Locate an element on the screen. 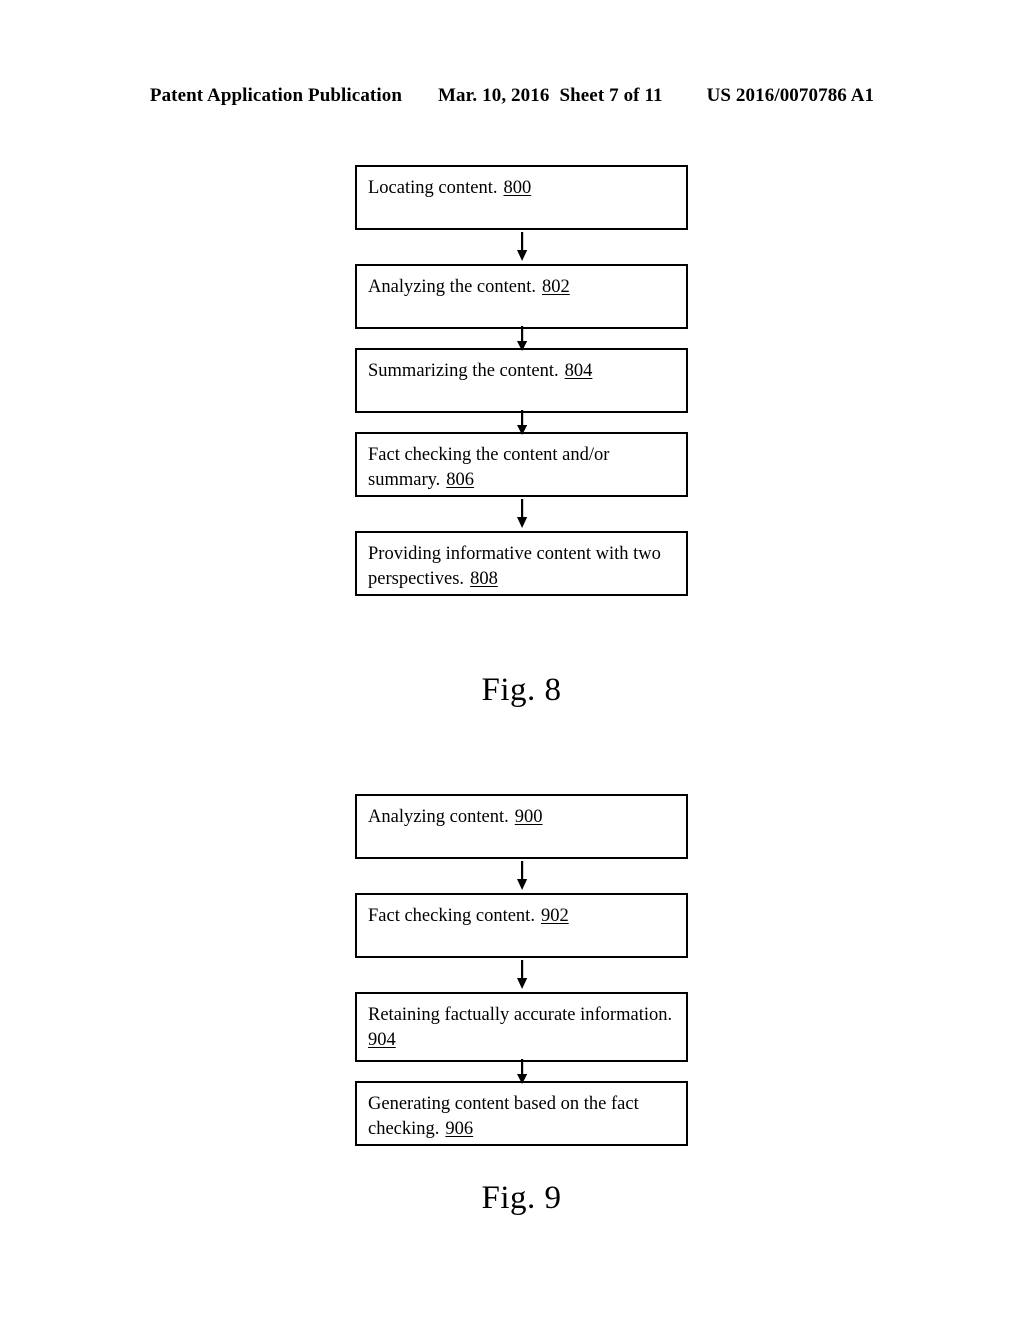 The height and width of the screenshot is (1320, 1024). flow-step-802: Analyzing the content. 802 is located at coordinates (521, 296).